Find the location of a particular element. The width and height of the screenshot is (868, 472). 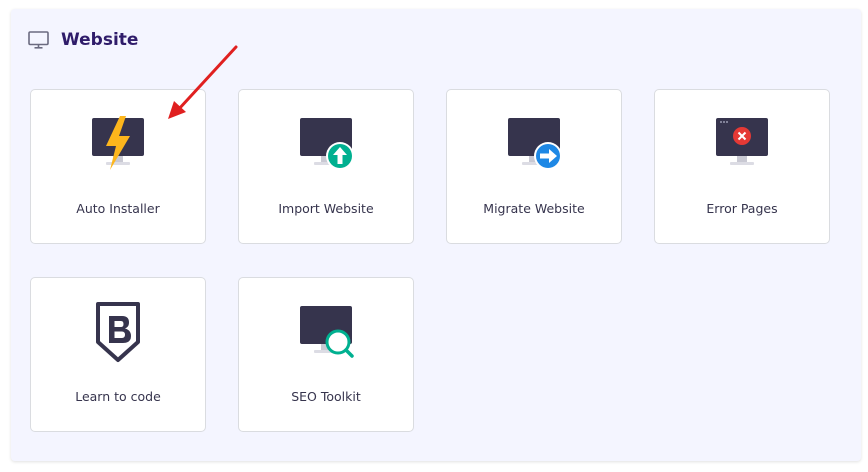

card-label: Learn to code is located at coordinates (118, 396).